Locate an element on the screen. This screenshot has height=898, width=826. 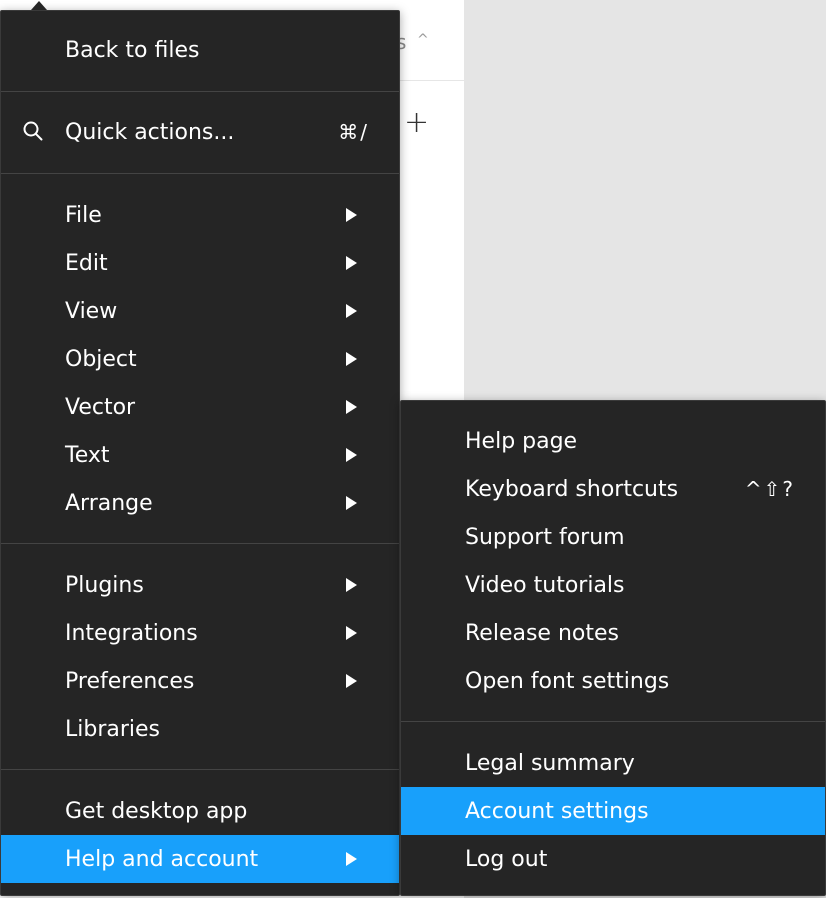
menu-item-plugins: Plugins is located at coordinates (200, 585).